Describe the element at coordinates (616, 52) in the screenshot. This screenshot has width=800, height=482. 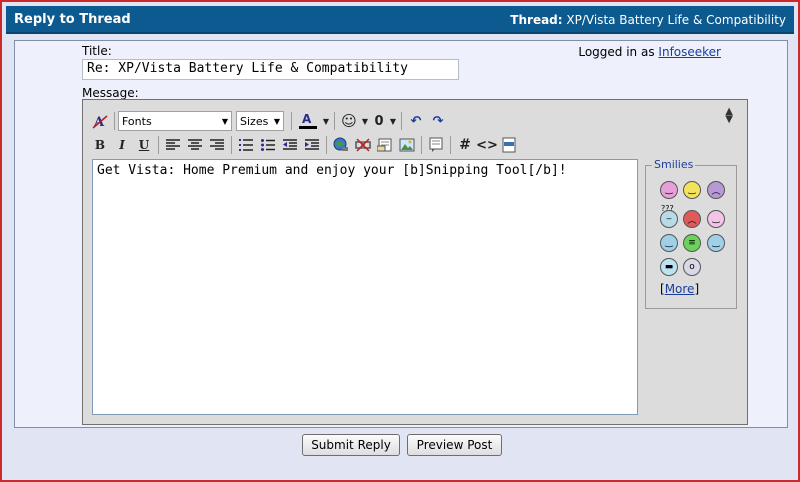
I see `logged-in-prefix: Logged in as` at that location.